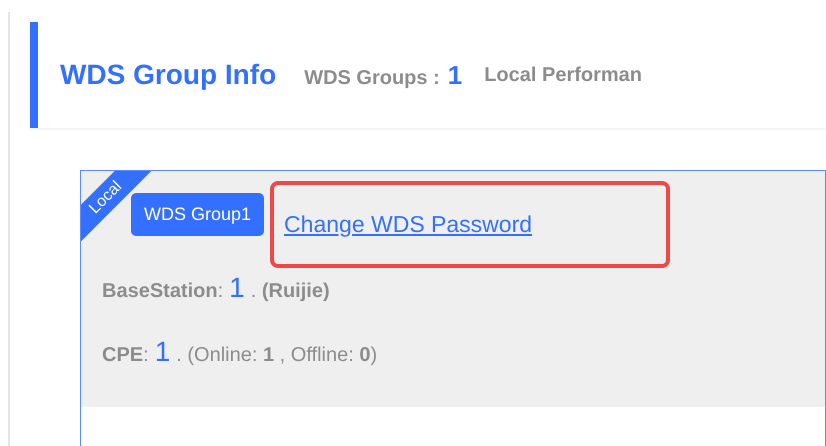 Image resolution: width=826 pixels, height=446 pixels. I want to click on group-badge: WDS Group1, so click(197, 214).